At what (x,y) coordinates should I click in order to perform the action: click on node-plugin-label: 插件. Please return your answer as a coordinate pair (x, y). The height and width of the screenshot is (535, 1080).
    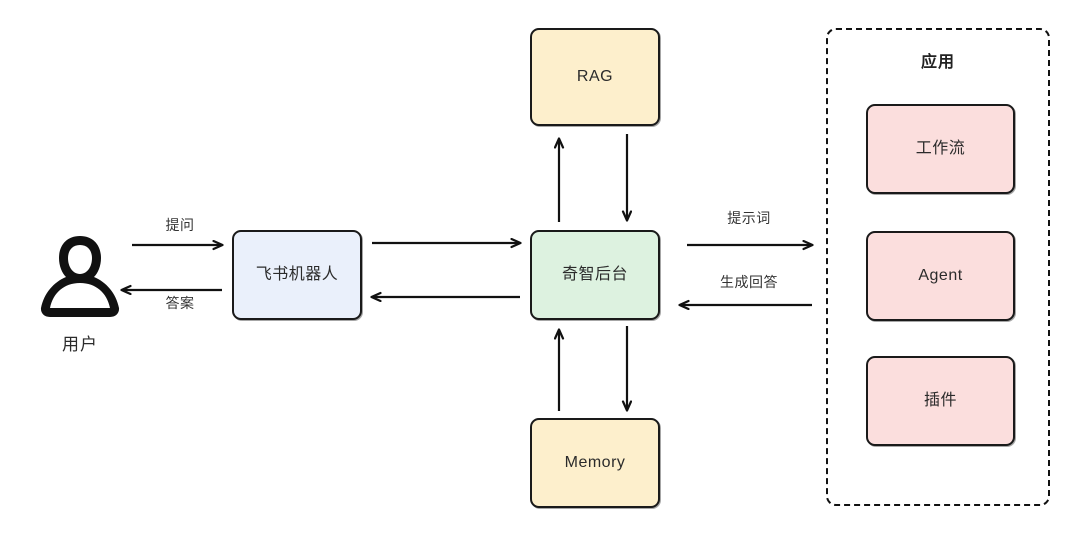
    Looking at the image, I should click on (940, 401).